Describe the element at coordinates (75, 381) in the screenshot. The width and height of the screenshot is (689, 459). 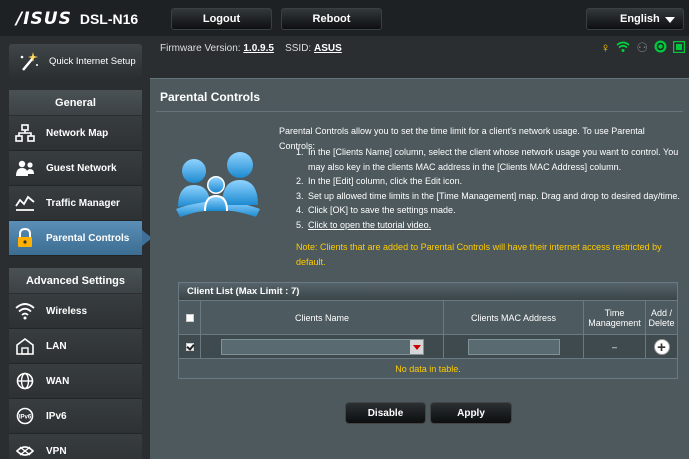
I see `sidebar-item-wan: WAN` at that location.